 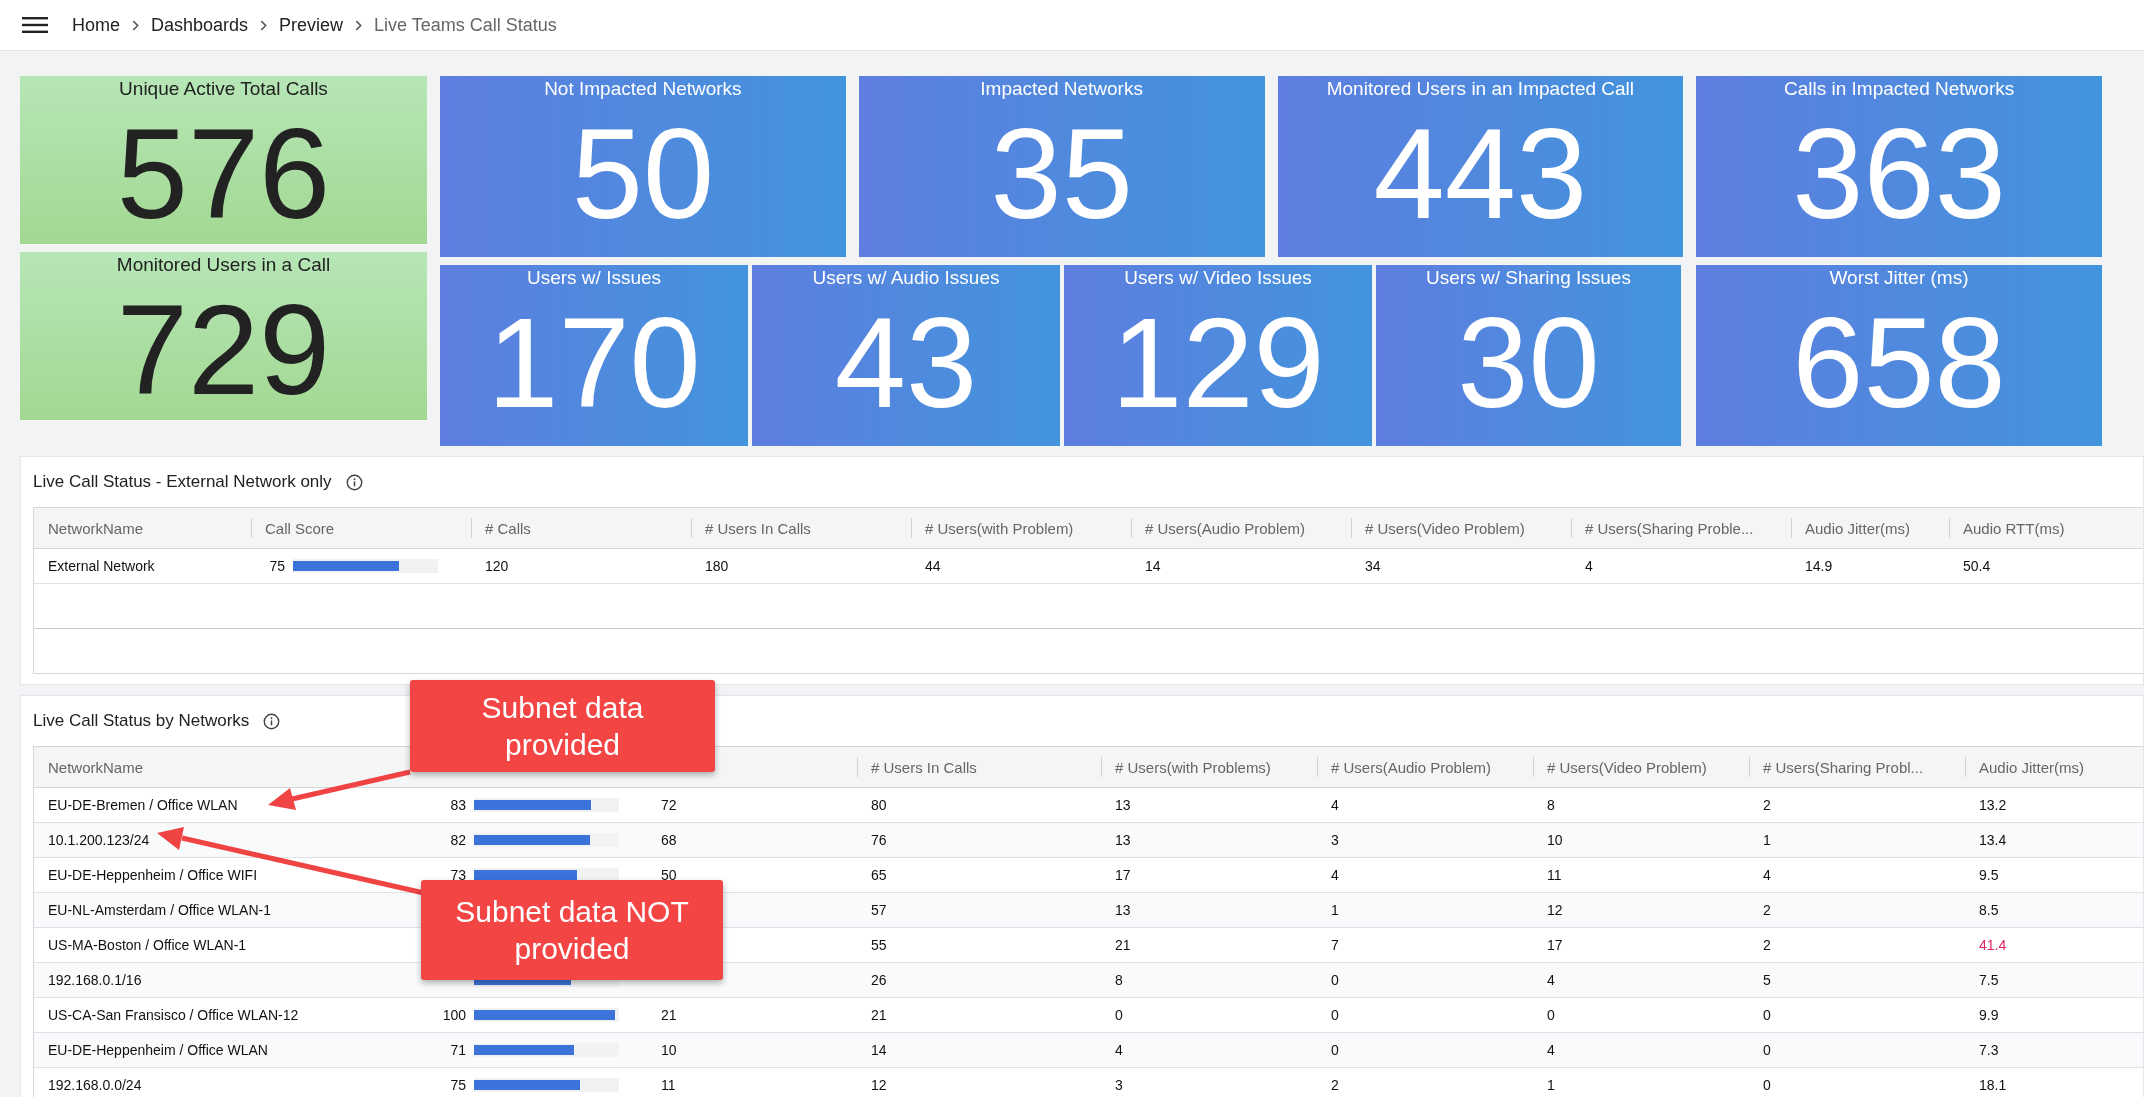 I want to click on breadcrumb-link: Home, so click(x=96, y=25).